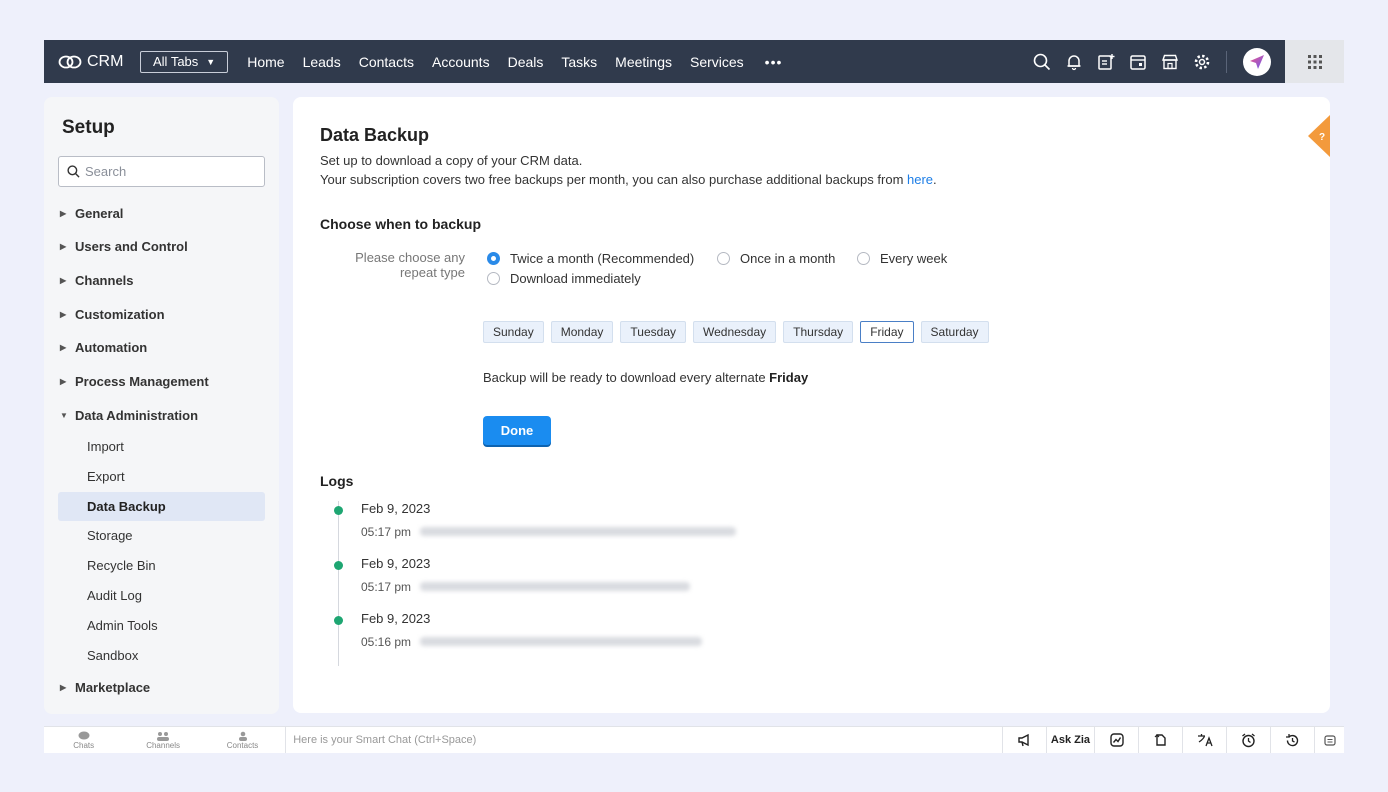  Describe the element at coordinates (517, 430) in the screenshot. I see `done-button: Done` at that location.